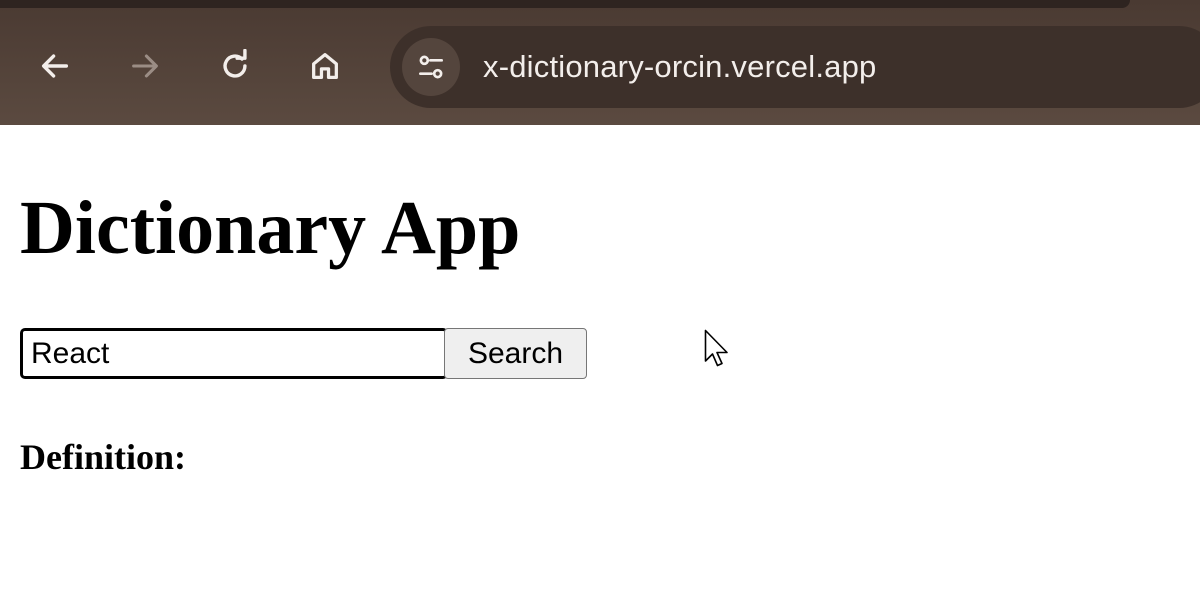  I want to click on tab-strip, so click(565, 4).